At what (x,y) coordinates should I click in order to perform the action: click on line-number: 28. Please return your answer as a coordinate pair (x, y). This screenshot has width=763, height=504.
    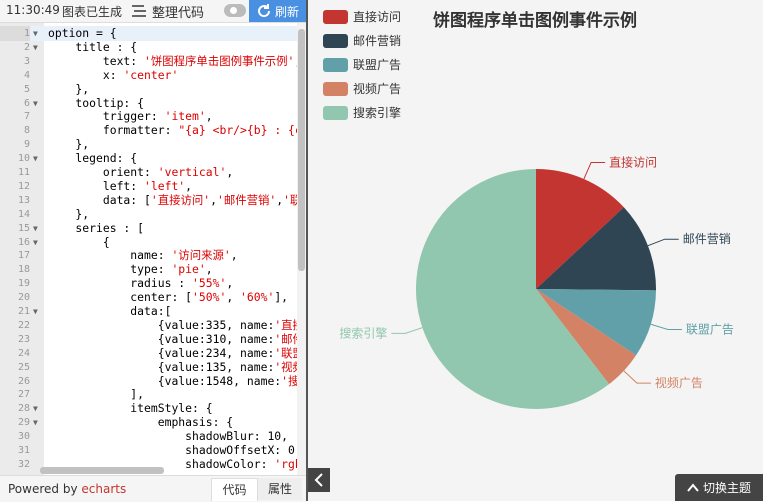
    Looking at the image, I should click on (23, 409).